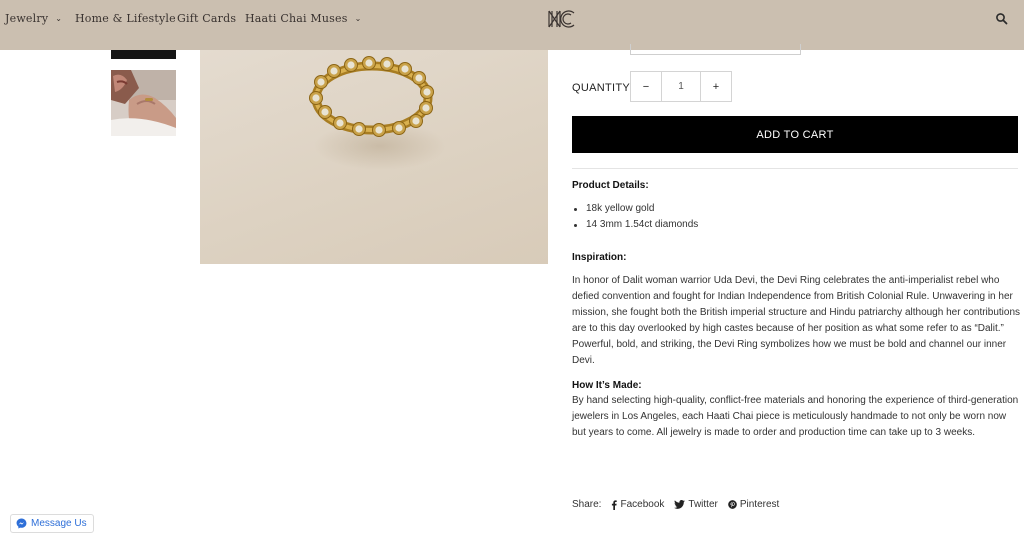 Image resolution: width=1024 pixels, height=541 pixels. Describe the element at coordinates (610, 185) in the screenshot. I see `product-details-heading: Product Details:` at that location.